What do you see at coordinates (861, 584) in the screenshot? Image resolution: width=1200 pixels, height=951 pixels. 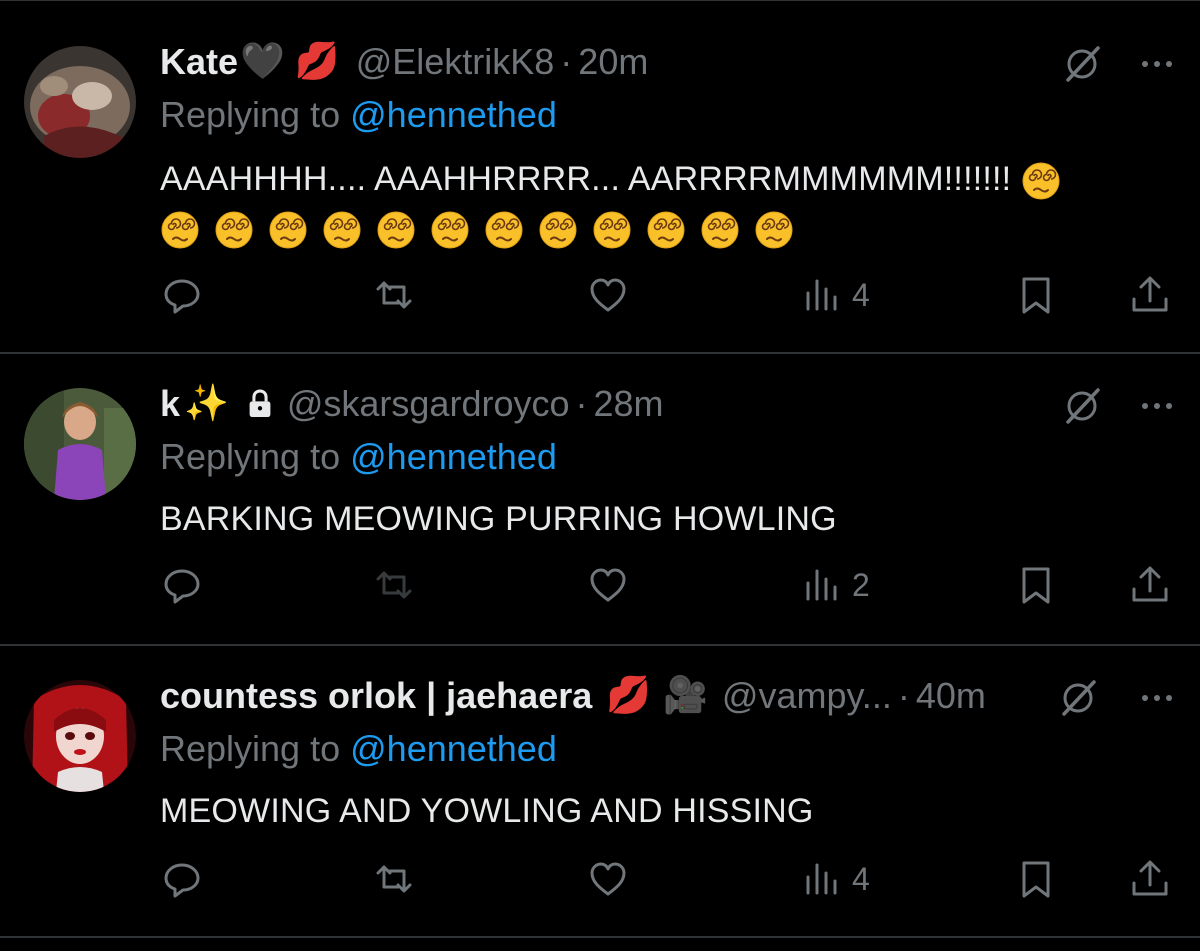 I see `views-count: 2` at bounding box center [861, 584].